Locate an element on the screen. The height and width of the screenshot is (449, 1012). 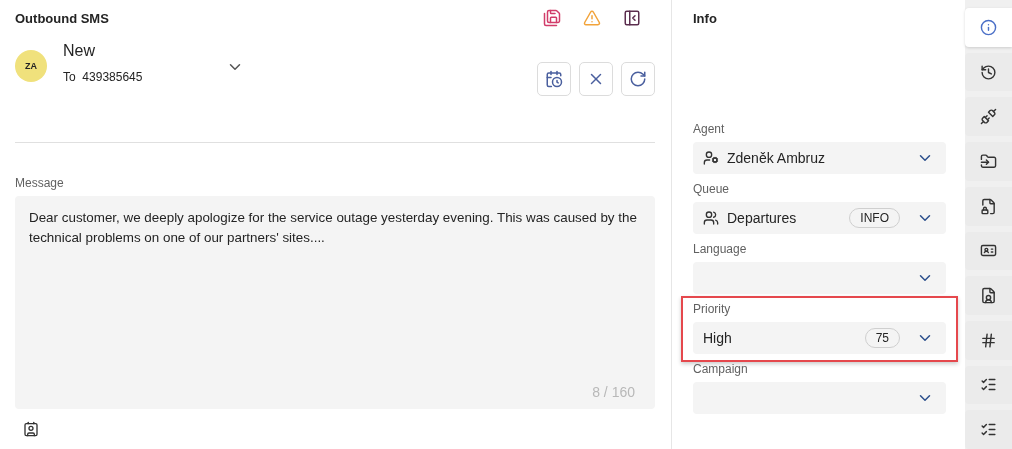
field-label: Queue is located at coordinates (712, 189).